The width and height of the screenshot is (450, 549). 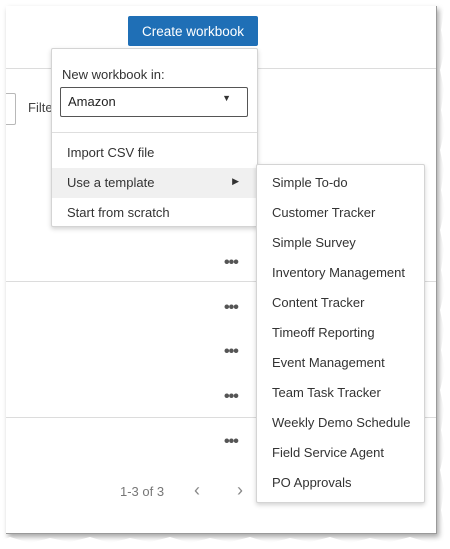 I want to click on account-select: Amazon ▼, so click(x=154, y=102).